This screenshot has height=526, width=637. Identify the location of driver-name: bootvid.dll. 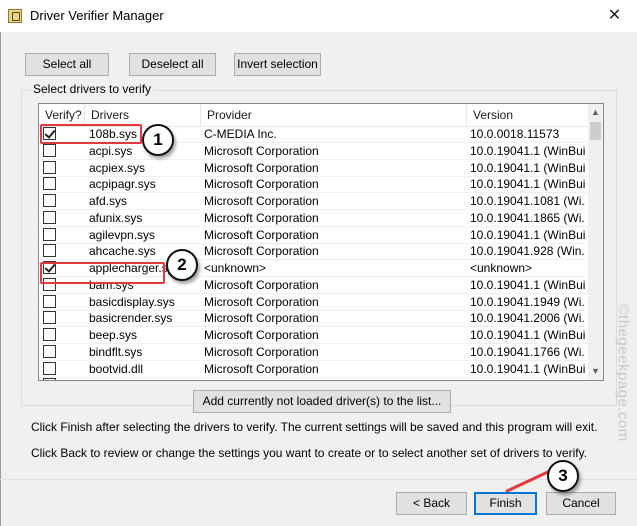
(116, 368).